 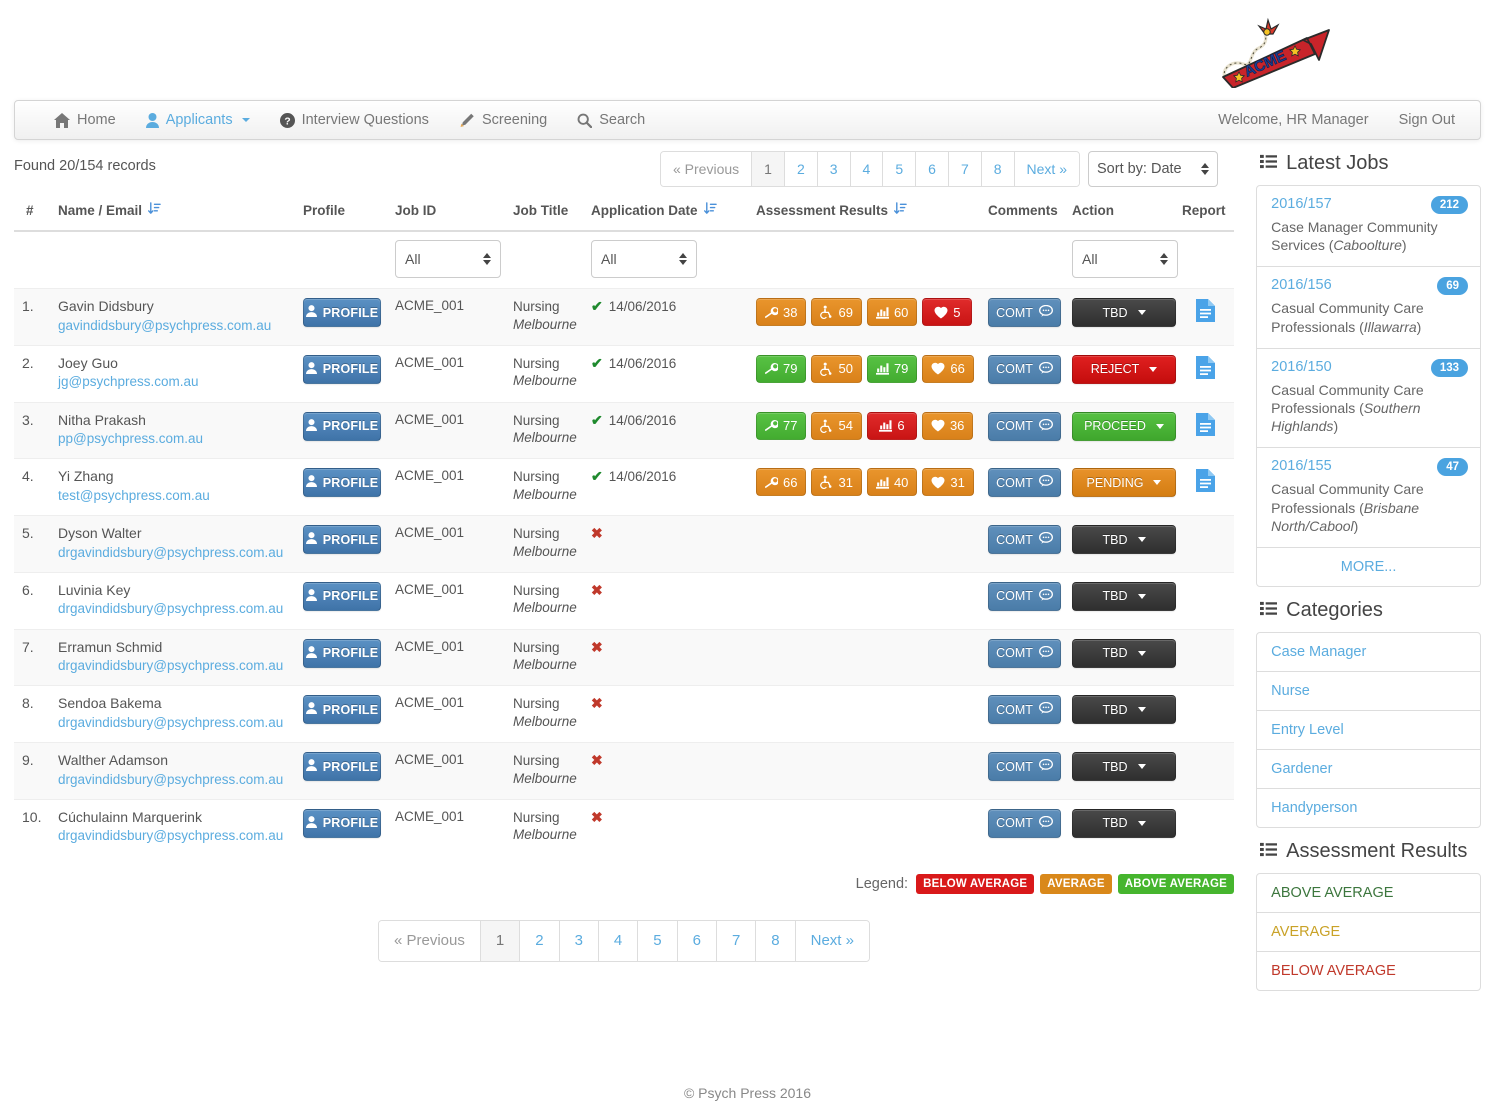 I want to click on pagination-page-6: 6, so click(x=932, y=169).